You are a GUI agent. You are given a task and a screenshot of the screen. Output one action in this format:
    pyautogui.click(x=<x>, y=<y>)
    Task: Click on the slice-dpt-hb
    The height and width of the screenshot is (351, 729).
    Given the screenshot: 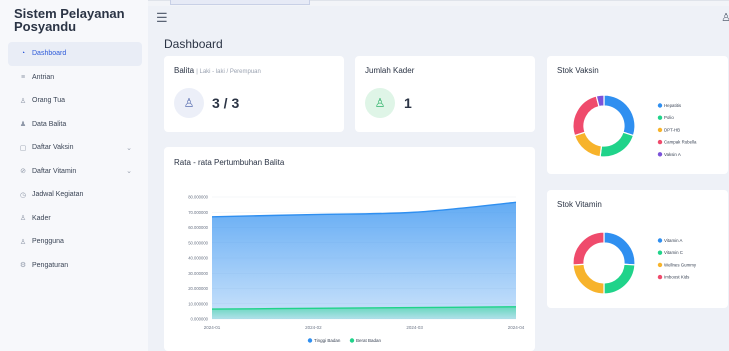 What is the action you would take?
    pyautogui.click(x=588, y=144)
    